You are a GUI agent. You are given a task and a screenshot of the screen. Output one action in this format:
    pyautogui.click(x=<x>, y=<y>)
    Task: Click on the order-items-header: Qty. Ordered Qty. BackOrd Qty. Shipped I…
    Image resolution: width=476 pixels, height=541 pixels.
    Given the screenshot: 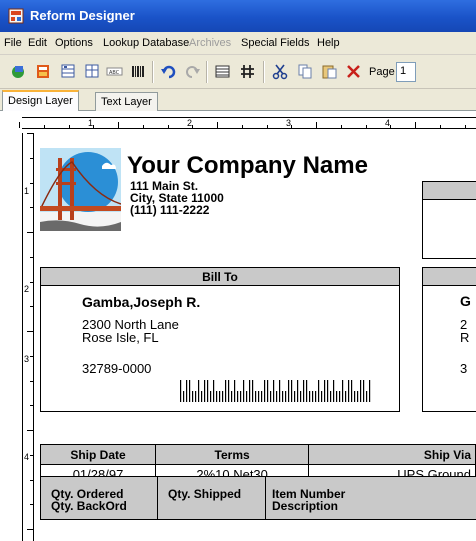 What is the action you would take?
    pyautogui.click(x=258, y=498)
    